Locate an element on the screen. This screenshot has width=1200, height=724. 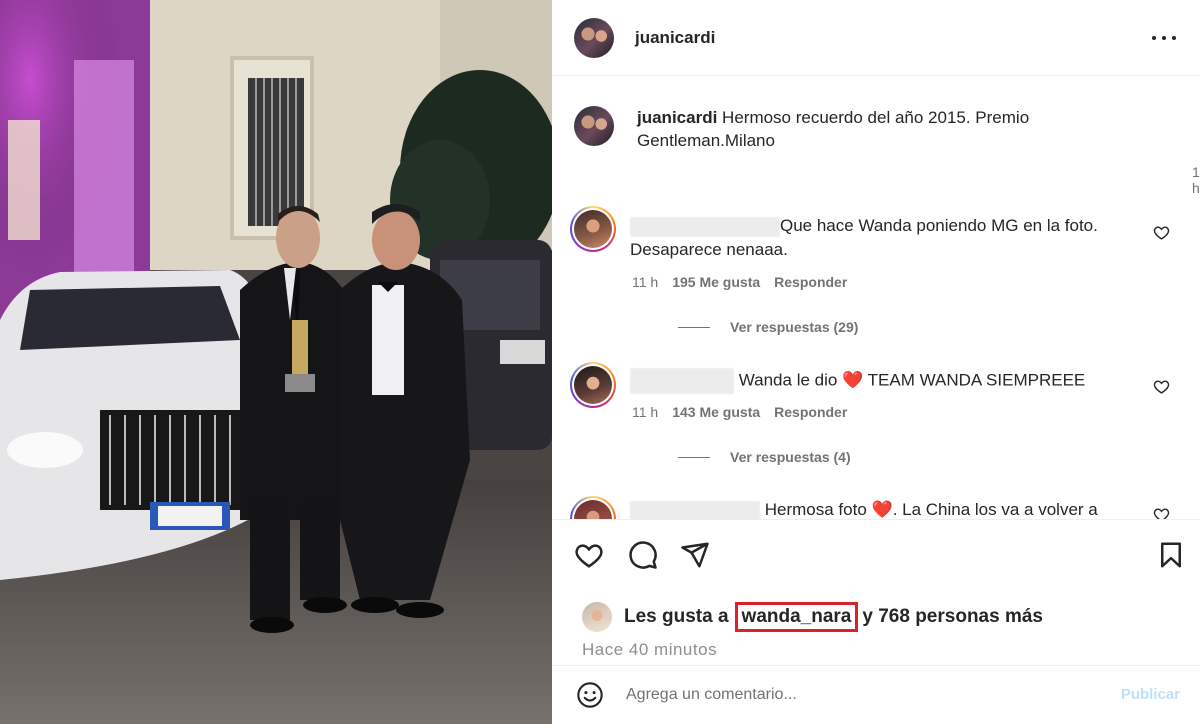
view-replies-button: Ver respuestas (4) is located at coordinates (764, 457).